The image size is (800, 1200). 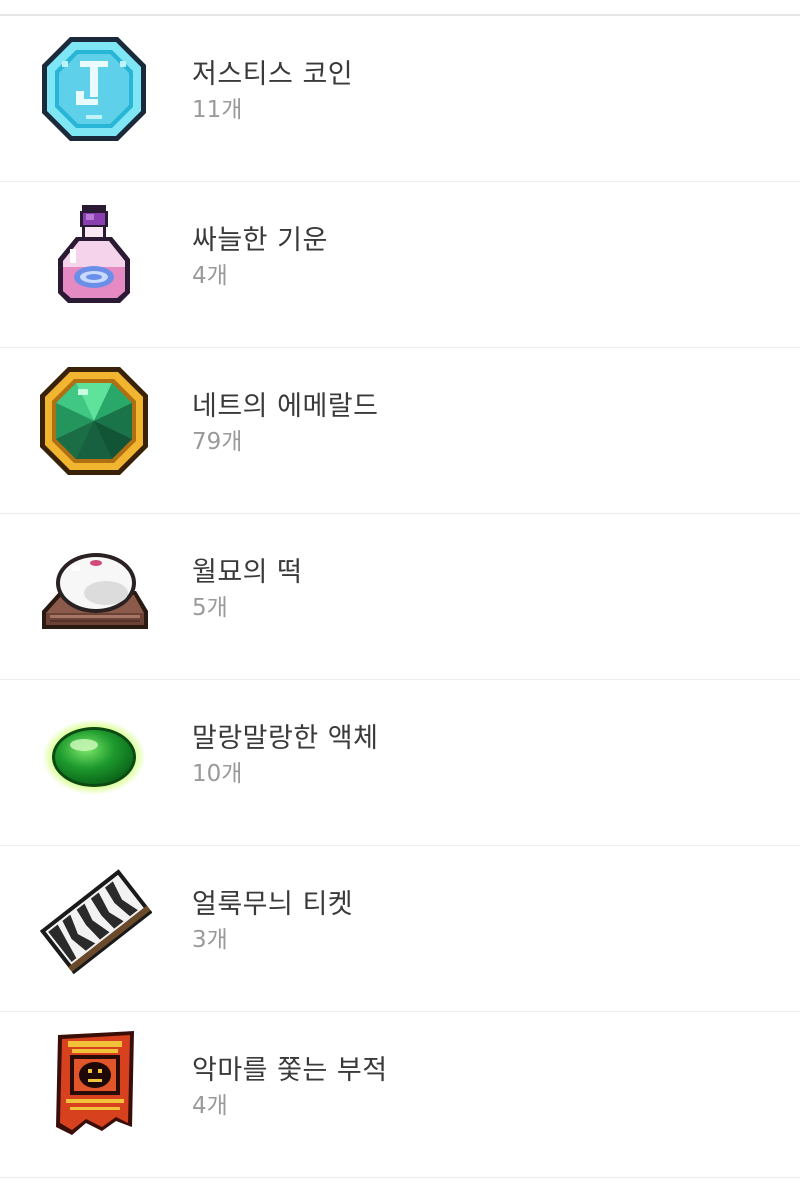 I want to click on item-count: 3개, so click(x=210, y=940).